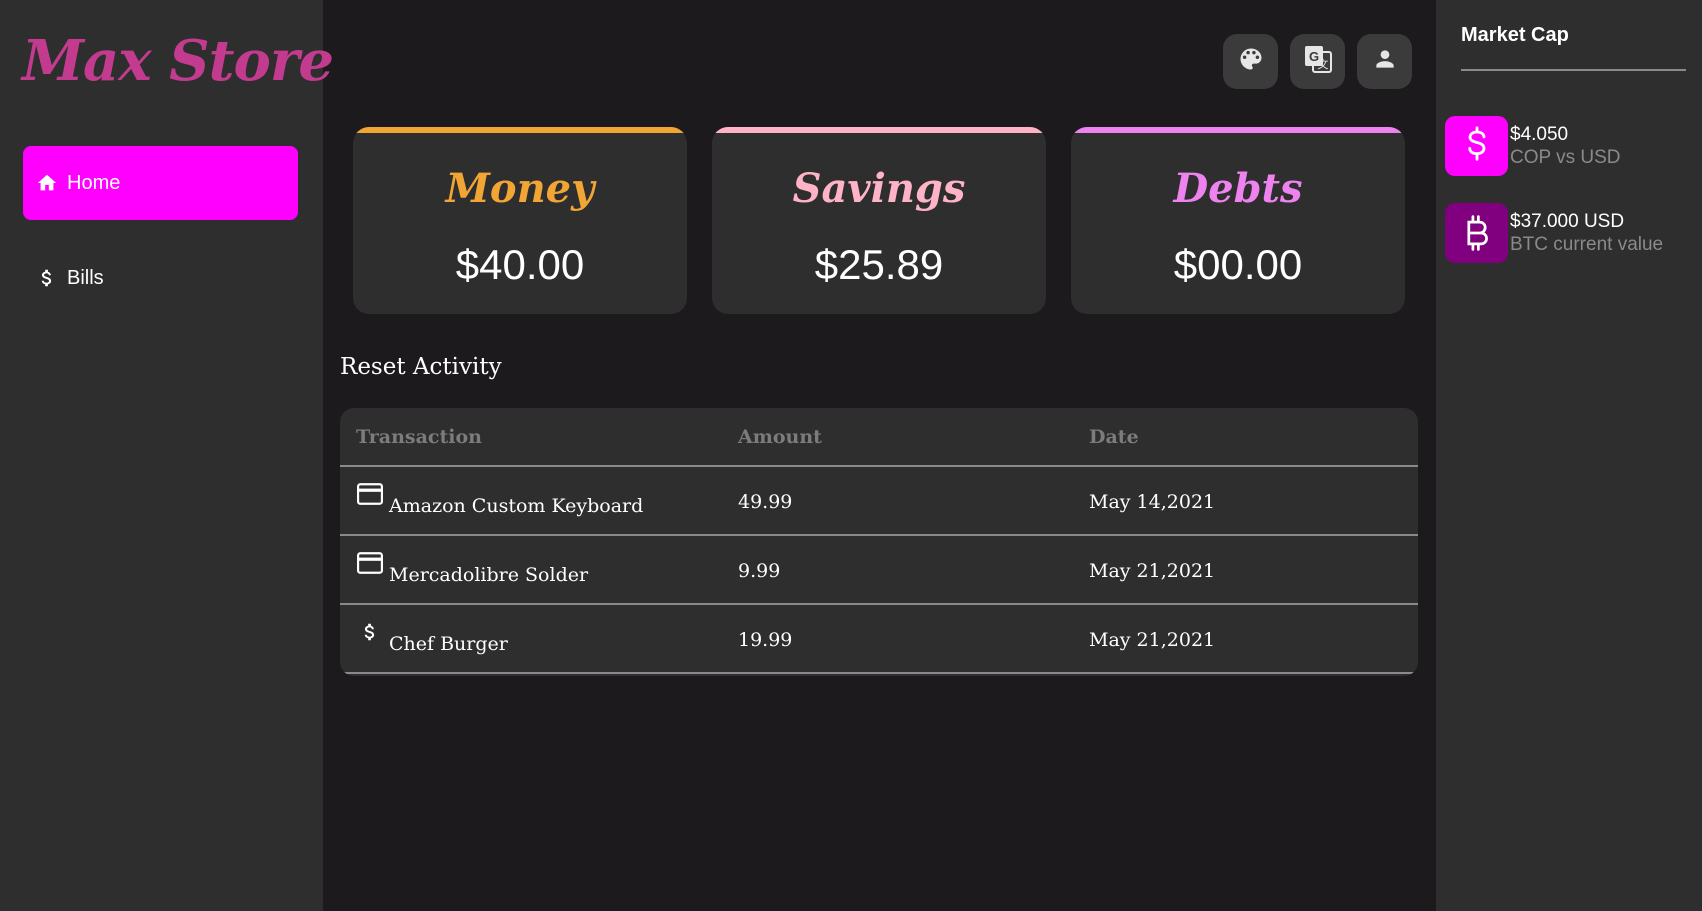  What do you see at coordinates (94, 182) in the screenshot?
I see `sidebar-item-label: Home` at bounding box center [94, 182].